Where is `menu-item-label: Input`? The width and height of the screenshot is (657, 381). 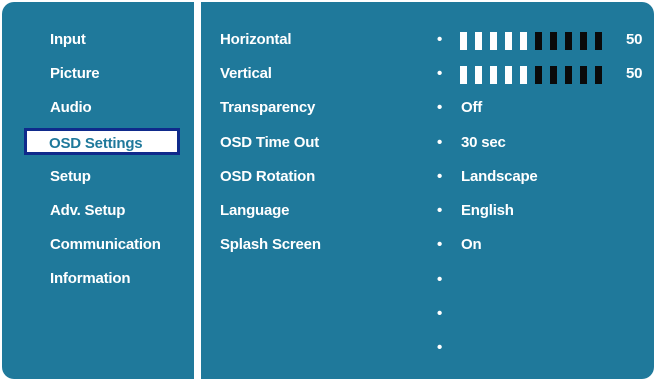
menu-item-label: Input is located at coordinates (68, 39).